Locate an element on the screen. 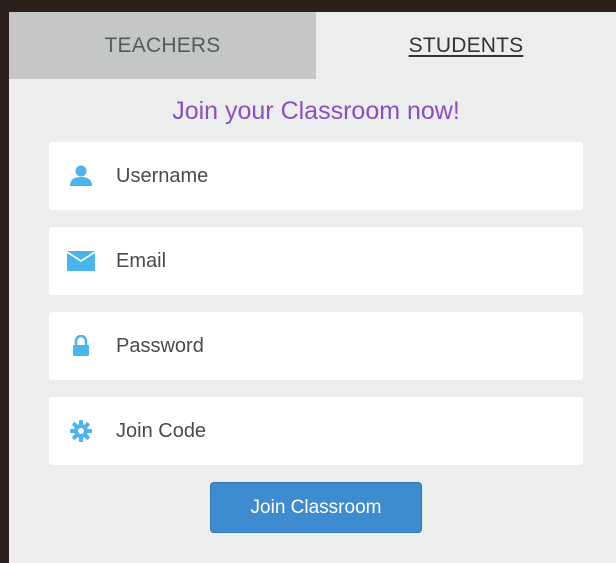 Image resolution: width=616 pixels, height=563 pixels. page-title: Join your Classroom now! is located at coordinates (316, 111).